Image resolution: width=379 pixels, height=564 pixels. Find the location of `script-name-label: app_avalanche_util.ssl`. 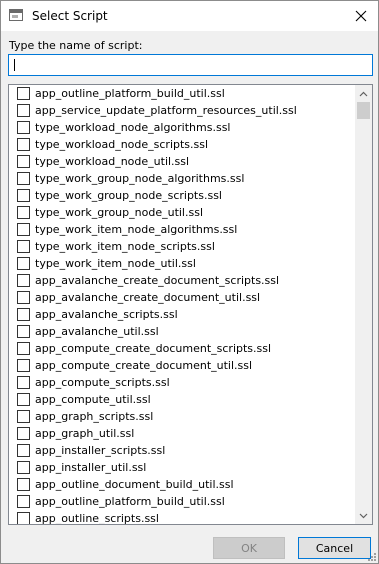

script-name-label: app_avalanche_util.ssl is located at coordinates (97, 331).